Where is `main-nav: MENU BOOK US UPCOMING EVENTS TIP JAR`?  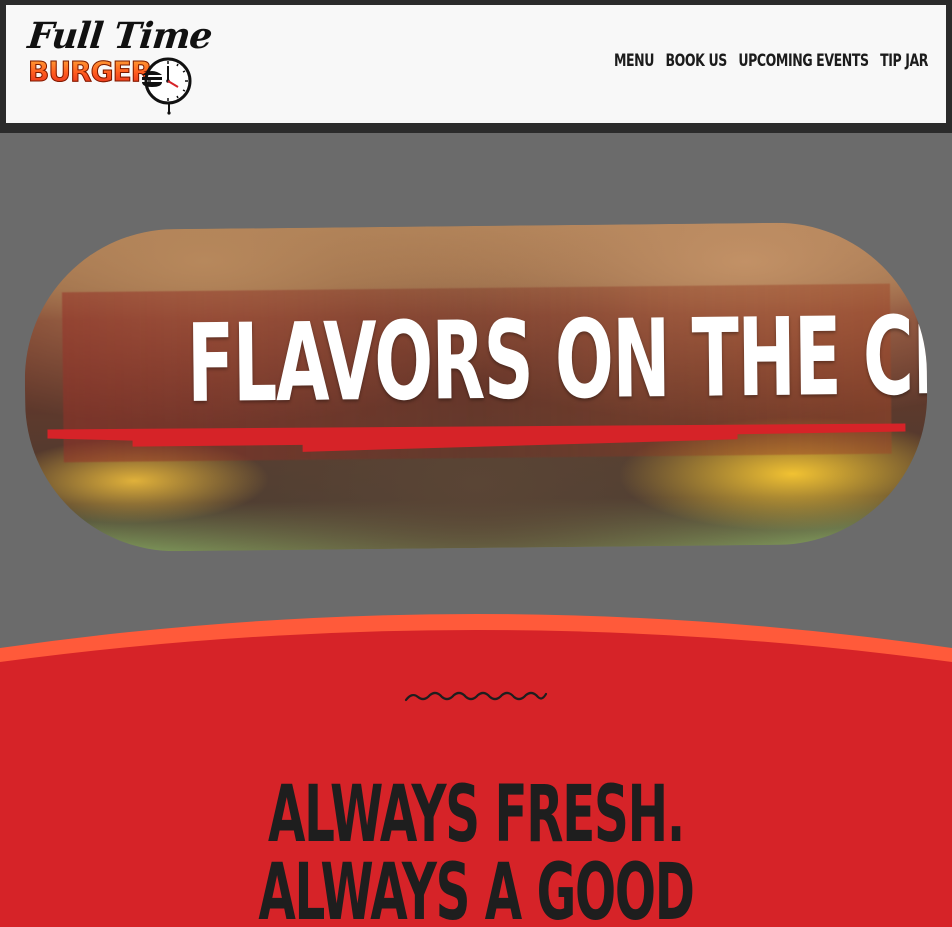 main-nav: MENU BOOK US UPCOMING EVENTS TIP JAR is located at coordinates (771, 61).